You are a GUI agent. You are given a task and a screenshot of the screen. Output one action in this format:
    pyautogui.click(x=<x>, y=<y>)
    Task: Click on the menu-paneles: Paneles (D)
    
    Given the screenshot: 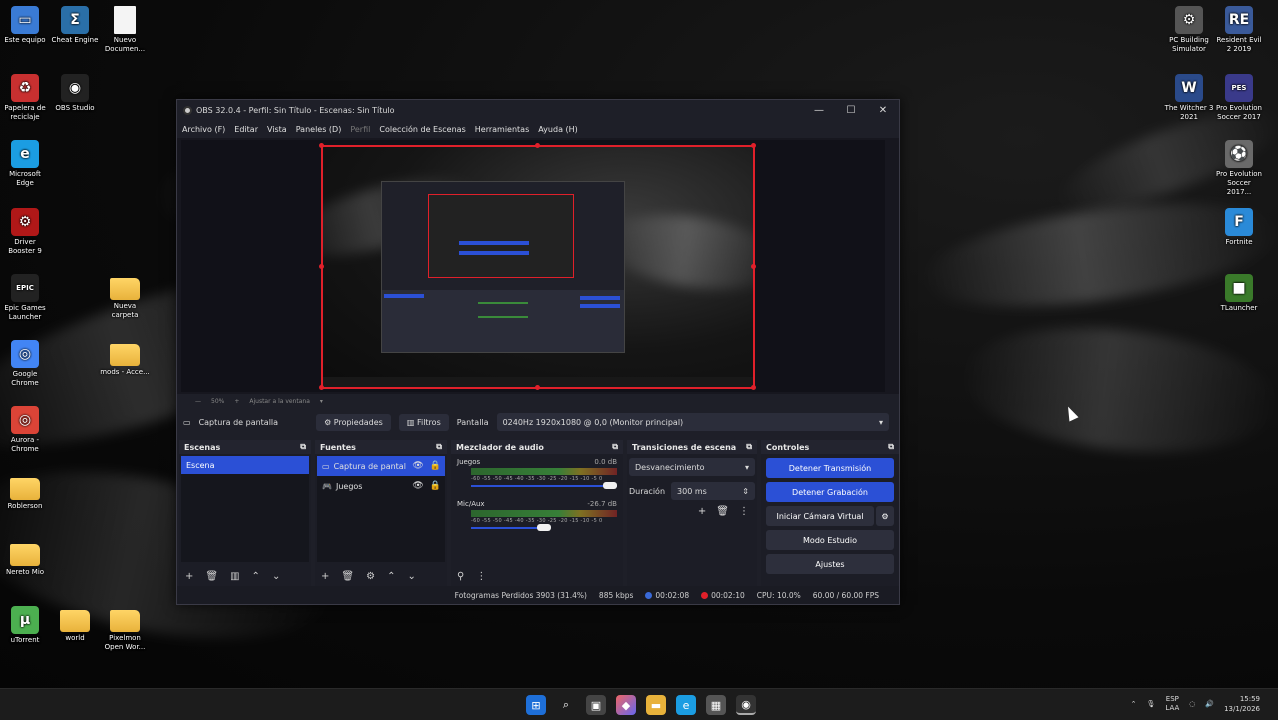 What is the action you would take?
    pyautogui.click(x=319, y=129)
    